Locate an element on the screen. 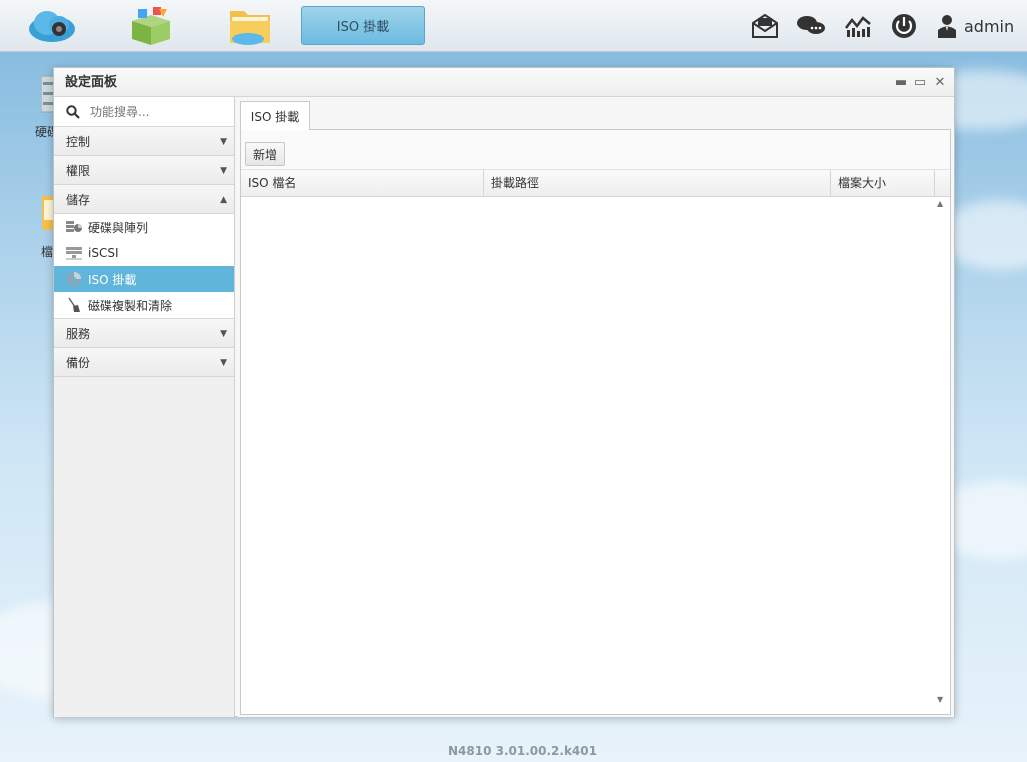 The image size is (1027, 762). storage-submenu: 硬碟與陣列 iSCSI ISO 掛載 磁碟複製和清除 is located at coordinates (144, 266).